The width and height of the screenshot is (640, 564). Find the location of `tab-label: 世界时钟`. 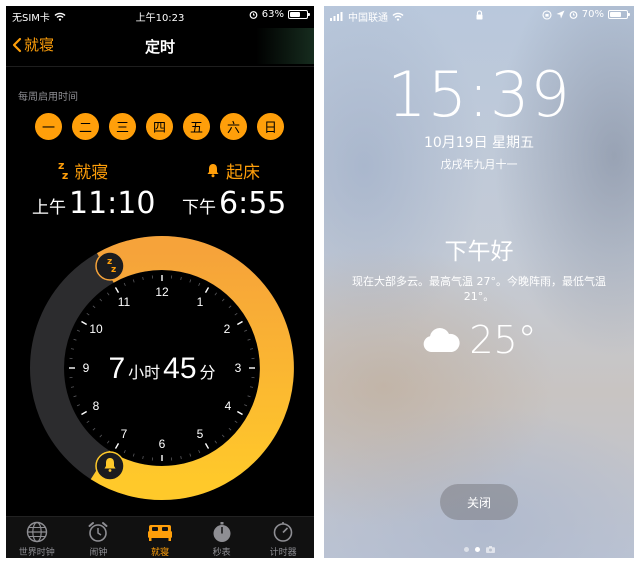

tab-label: 世界时钟 is located at coordinates (36, 553).